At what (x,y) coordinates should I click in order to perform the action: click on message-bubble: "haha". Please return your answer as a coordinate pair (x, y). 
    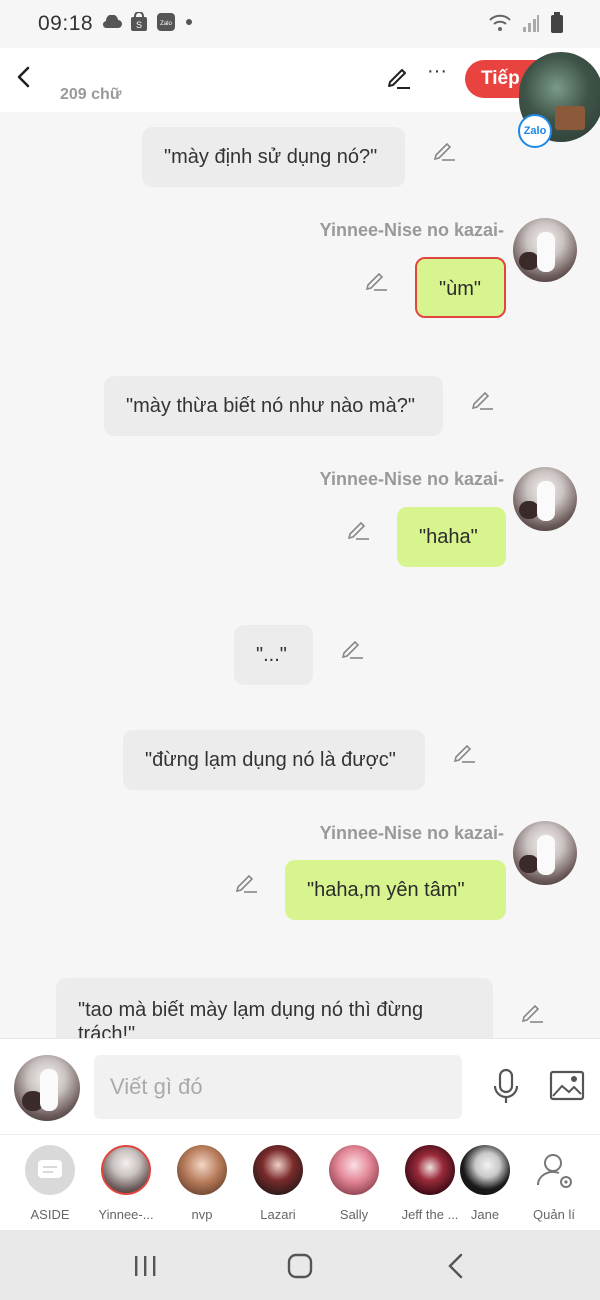
    Looking at the image, I should click on (451, 537).